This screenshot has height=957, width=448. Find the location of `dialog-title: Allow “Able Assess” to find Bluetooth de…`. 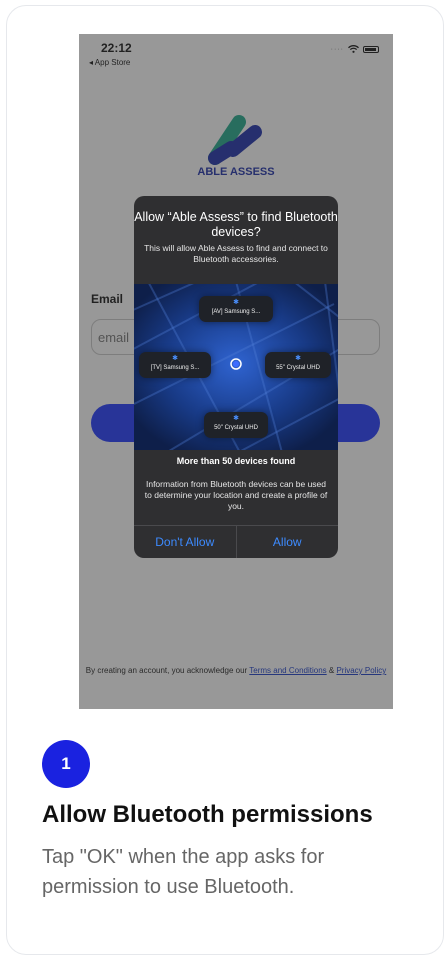

dialog-title: Allow “Able Assess” to find Bluetooth de… is located at coordinates (236, 224).